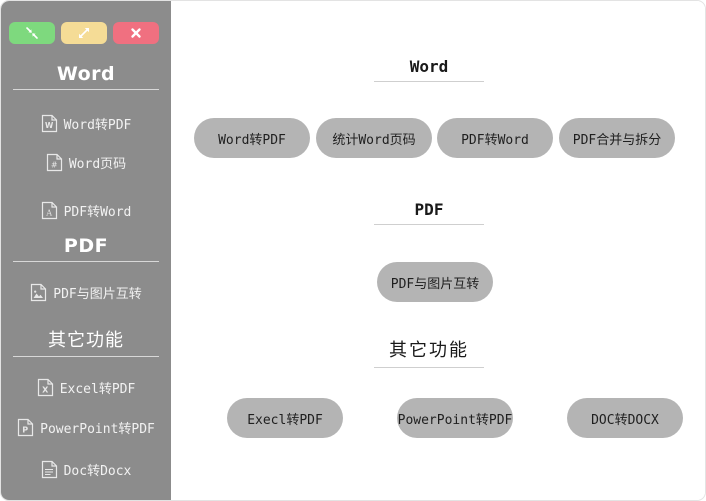 This screenshot has width=706, height=501. I want to click on close-icon, so click(136, 33).